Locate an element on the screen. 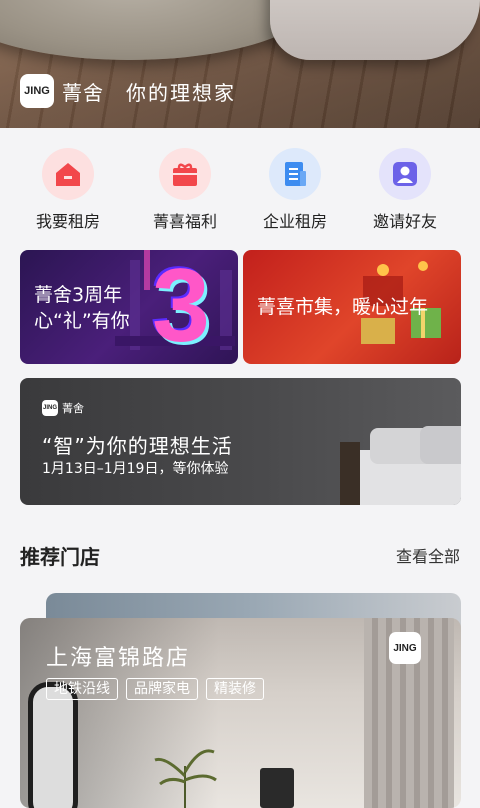 The width and height of the screenshot is (480, 808). quick-item-label: 企业租房 is located at coordinates (294, 221).